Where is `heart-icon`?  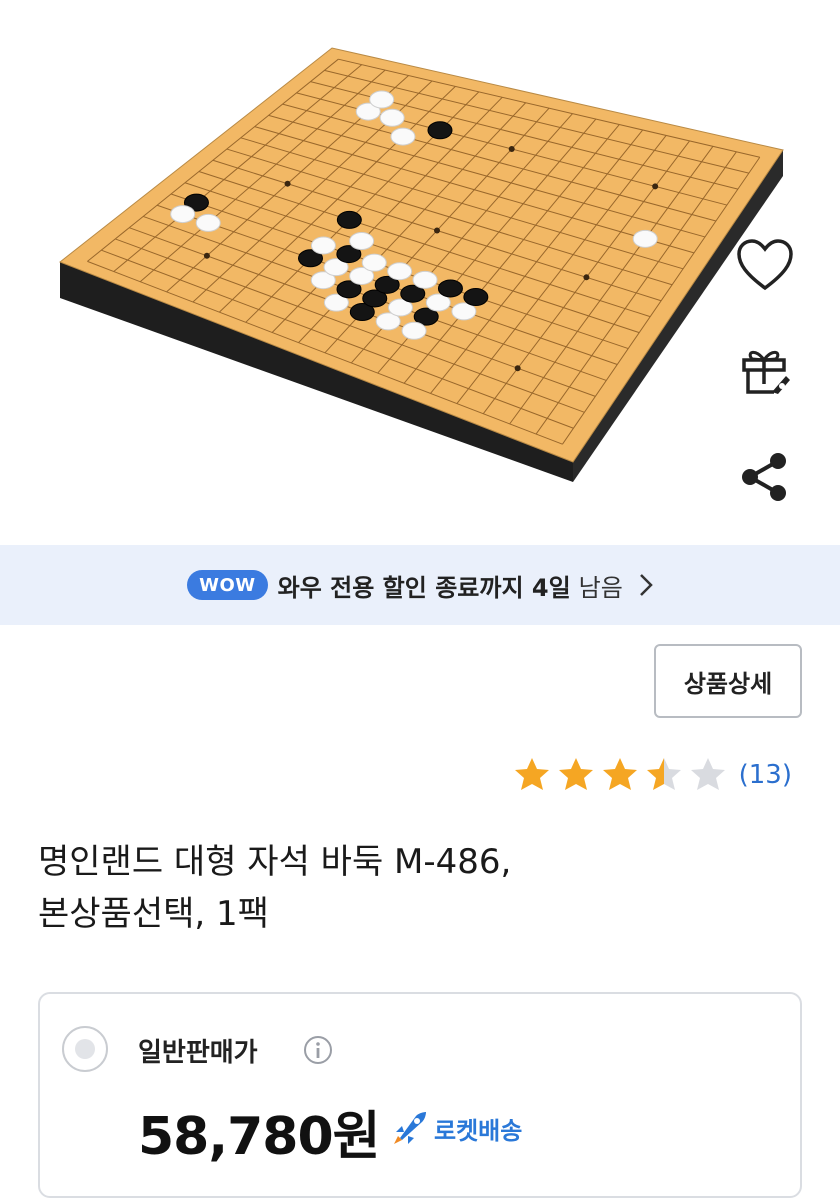 heart-icon is located at coordinates (765, 265).